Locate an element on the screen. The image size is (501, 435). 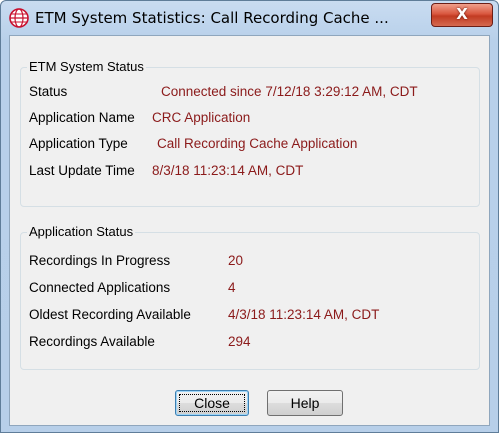
application-status-heading: Application Status is located at coordinates (81, 231).